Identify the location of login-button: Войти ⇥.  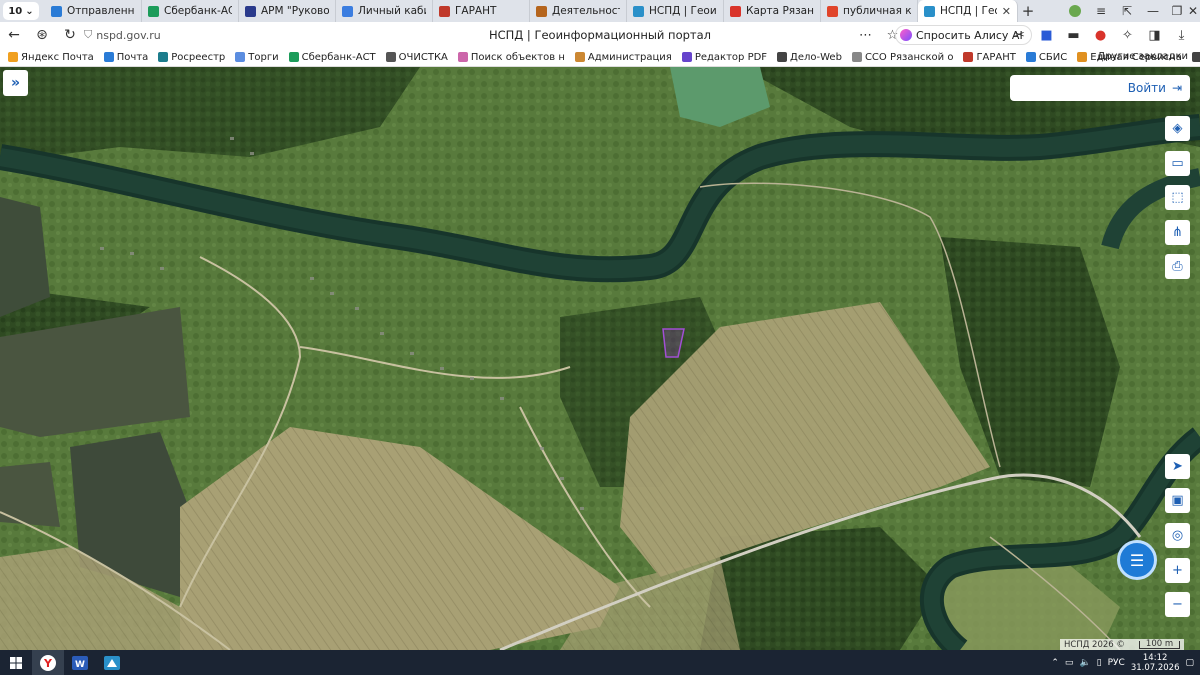
(1100, 88).